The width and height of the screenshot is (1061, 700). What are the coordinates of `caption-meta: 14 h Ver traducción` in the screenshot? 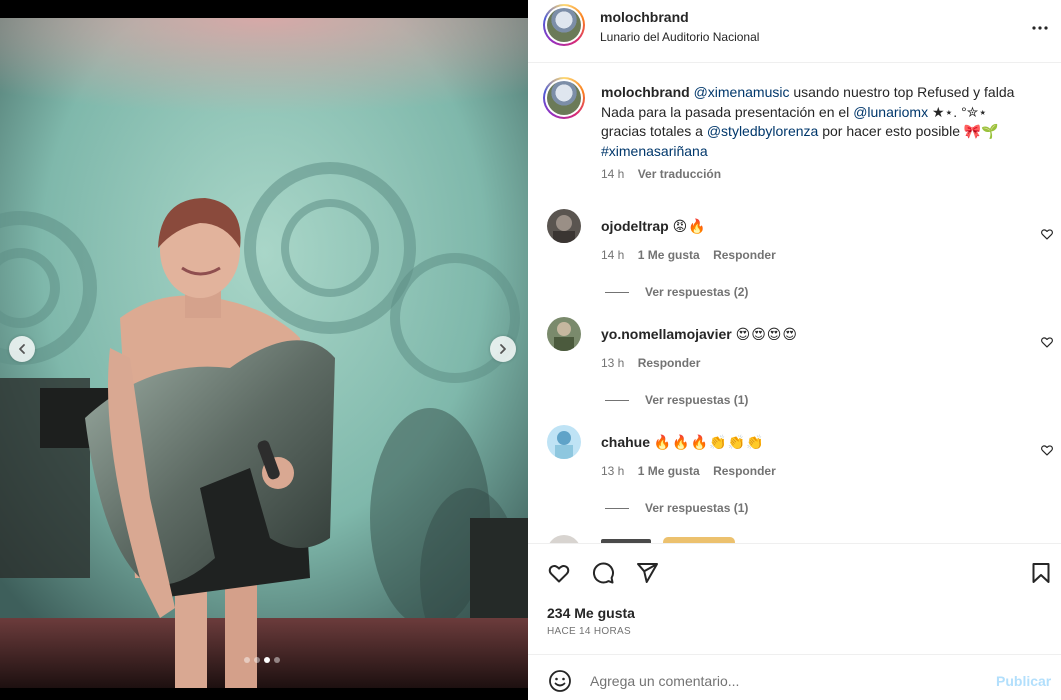 It's located at (661, 174).